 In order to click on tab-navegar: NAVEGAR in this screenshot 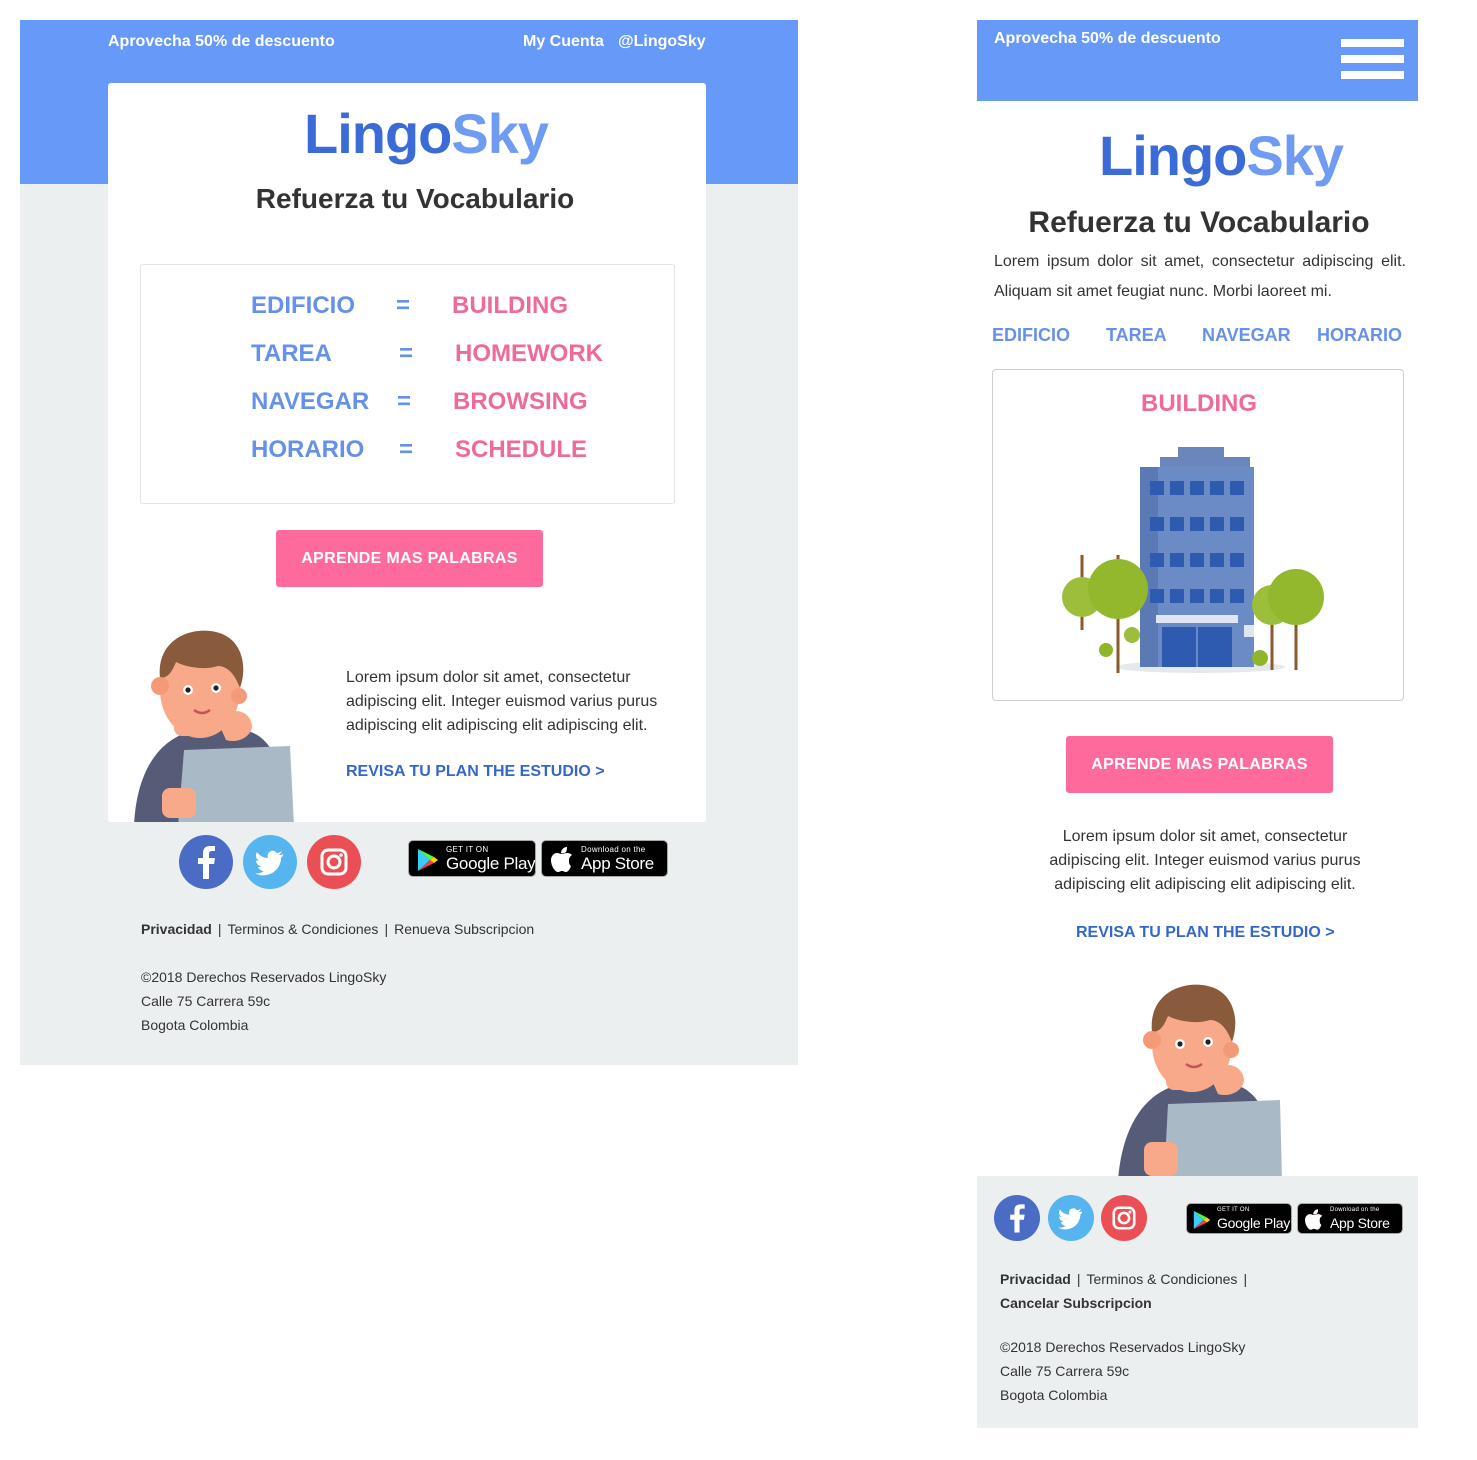, I will do `click(1246, 335)`.